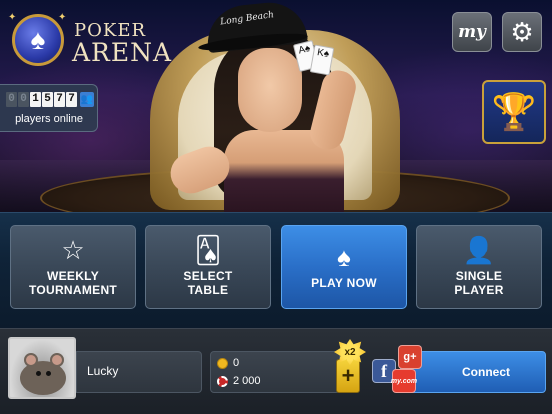  I want to click on select-table-button: 🂡 SELECT TABLE, so click(208, 267).